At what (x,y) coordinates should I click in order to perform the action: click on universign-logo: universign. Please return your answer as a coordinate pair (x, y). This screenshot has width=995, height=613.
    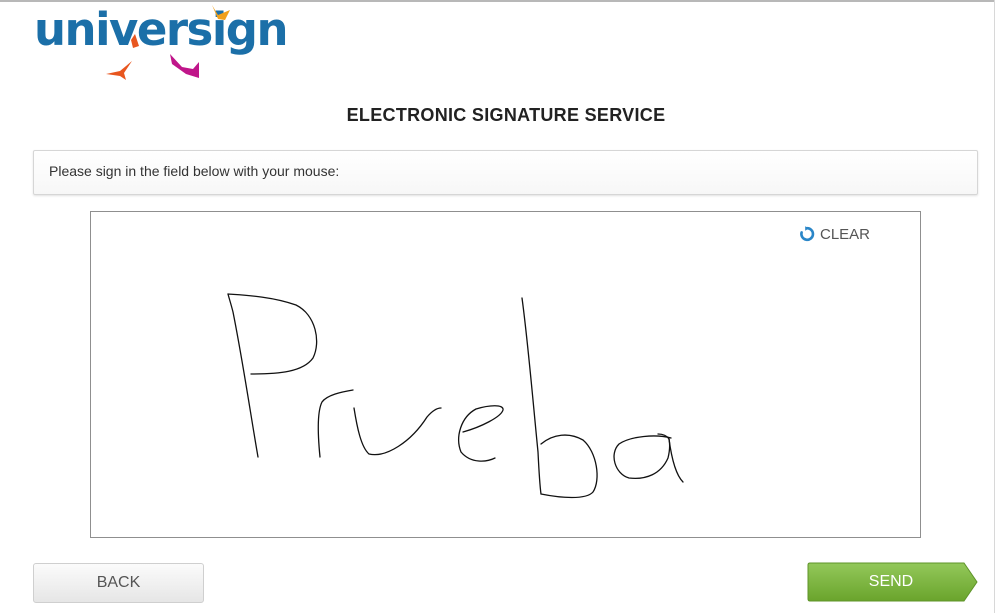
    Looking at the image, I should click on (161, 43).